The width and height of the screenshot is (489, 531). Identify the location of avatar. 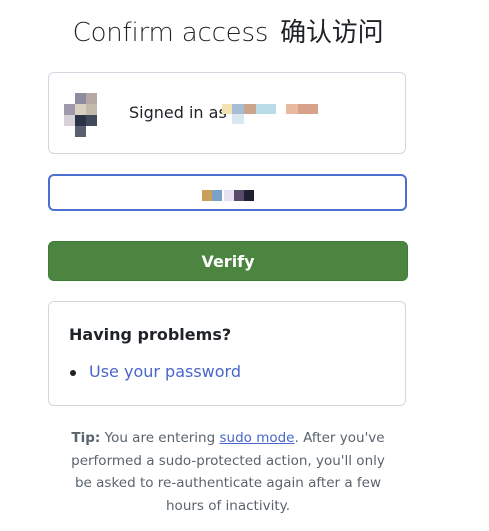
(86, 115).